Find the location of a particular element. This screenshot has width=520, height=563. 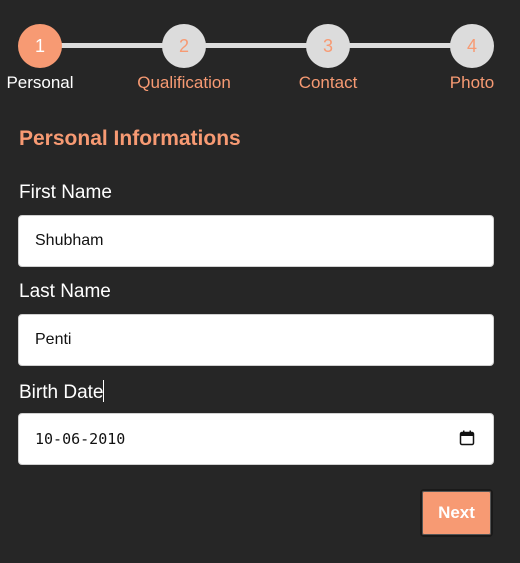

step-3-number: 3 is located at coordinates (327, 45).